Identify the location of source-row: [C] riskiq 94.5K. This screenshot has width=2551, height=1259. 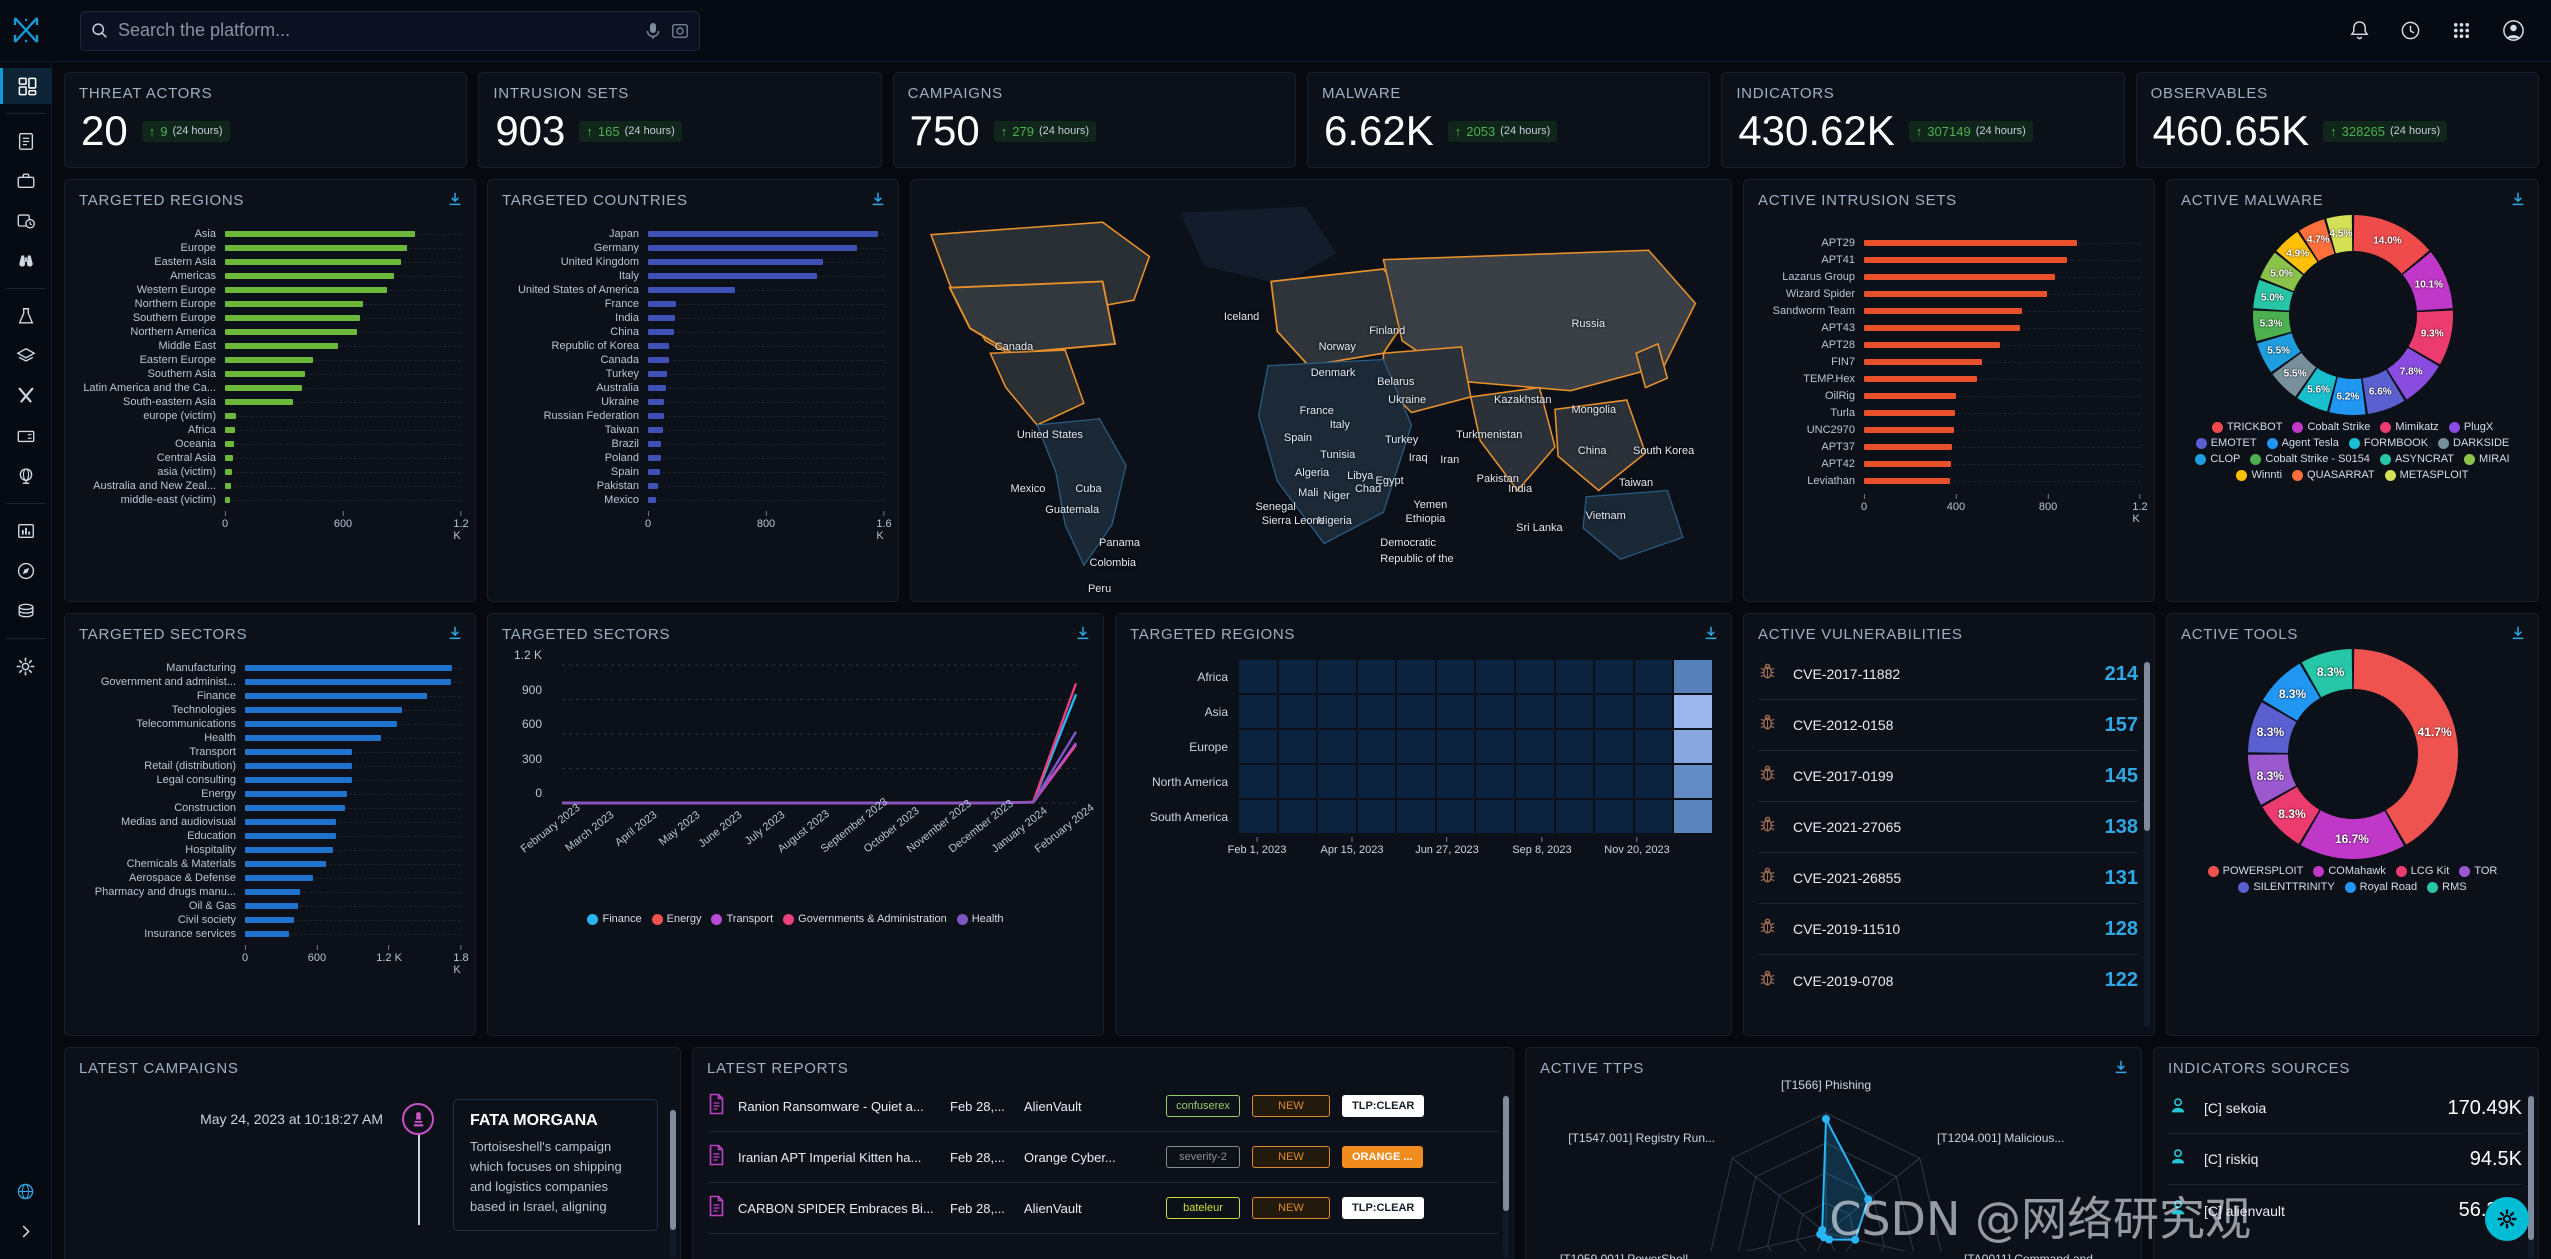
(2345, 1159).